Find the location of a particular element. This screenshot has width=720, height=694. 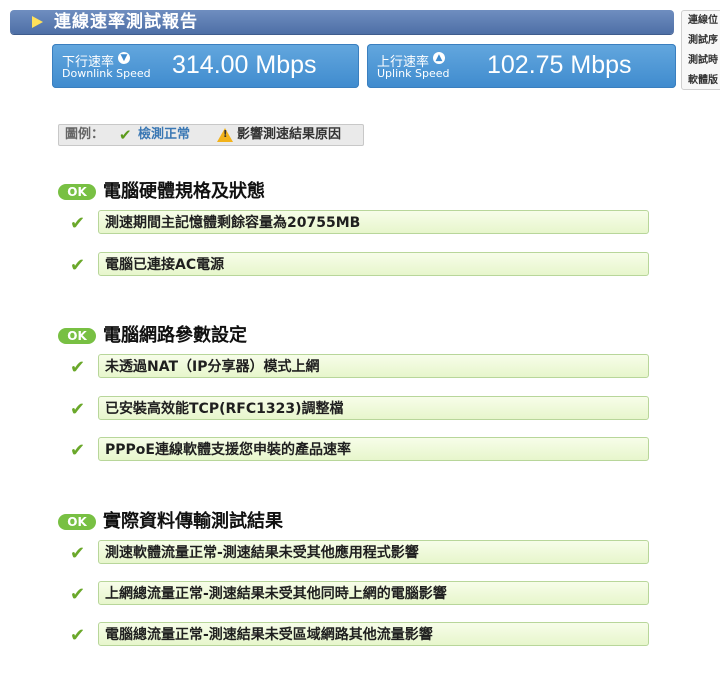

legend-warn-text: 影響測速結果原因 is located at coordinates (289, 134).